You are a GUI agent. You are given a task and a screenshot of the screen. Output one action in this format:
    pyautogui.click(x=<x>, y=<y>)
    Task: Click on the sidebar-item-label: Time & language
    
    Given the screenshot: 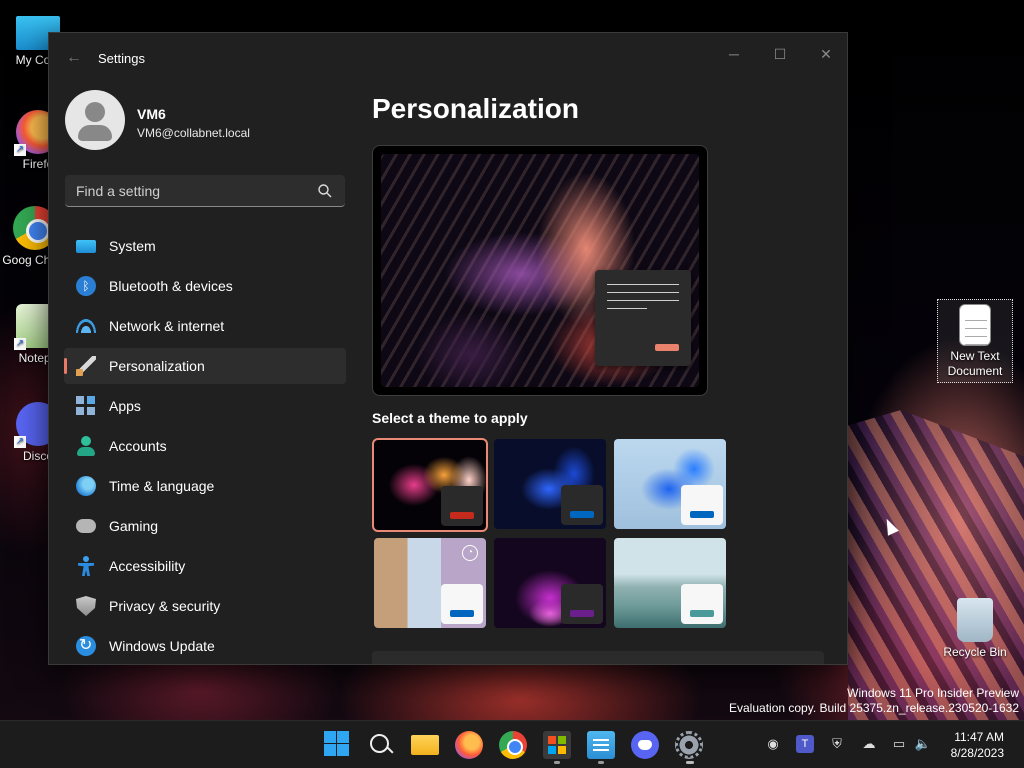 What is the action you would take?
    pyautogui.click(x=162, y=486)
    